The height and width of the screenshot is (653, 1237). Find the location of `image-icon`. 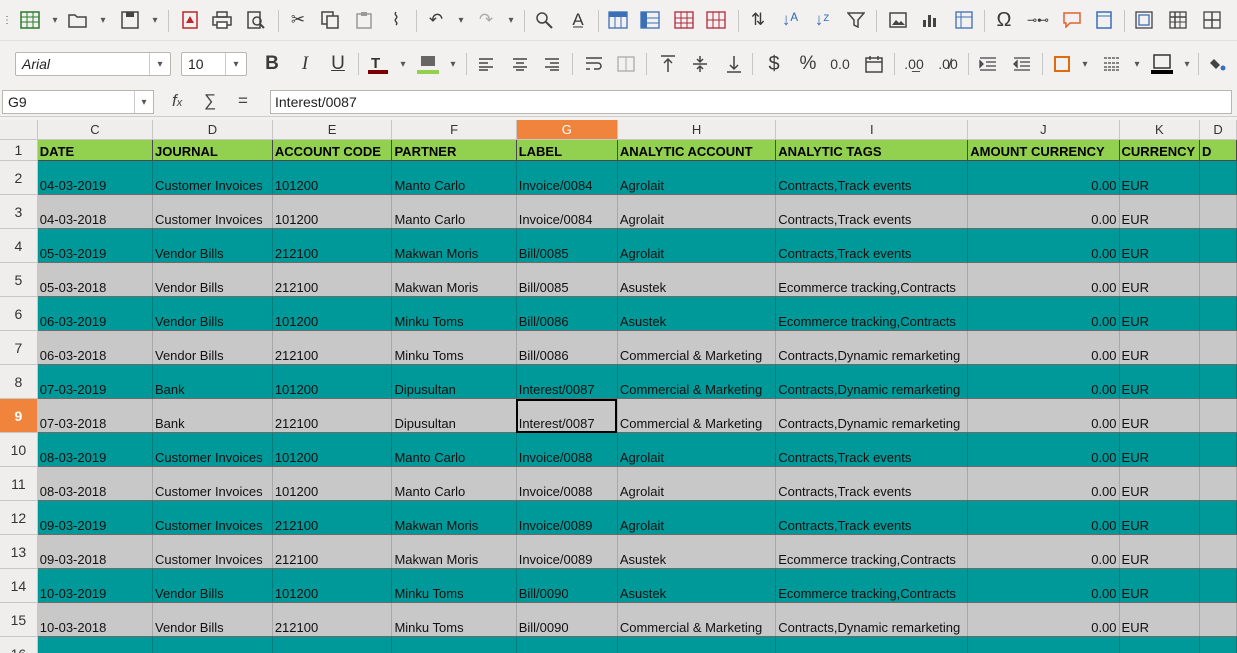

image-icon is located at coordinates (898, 20).